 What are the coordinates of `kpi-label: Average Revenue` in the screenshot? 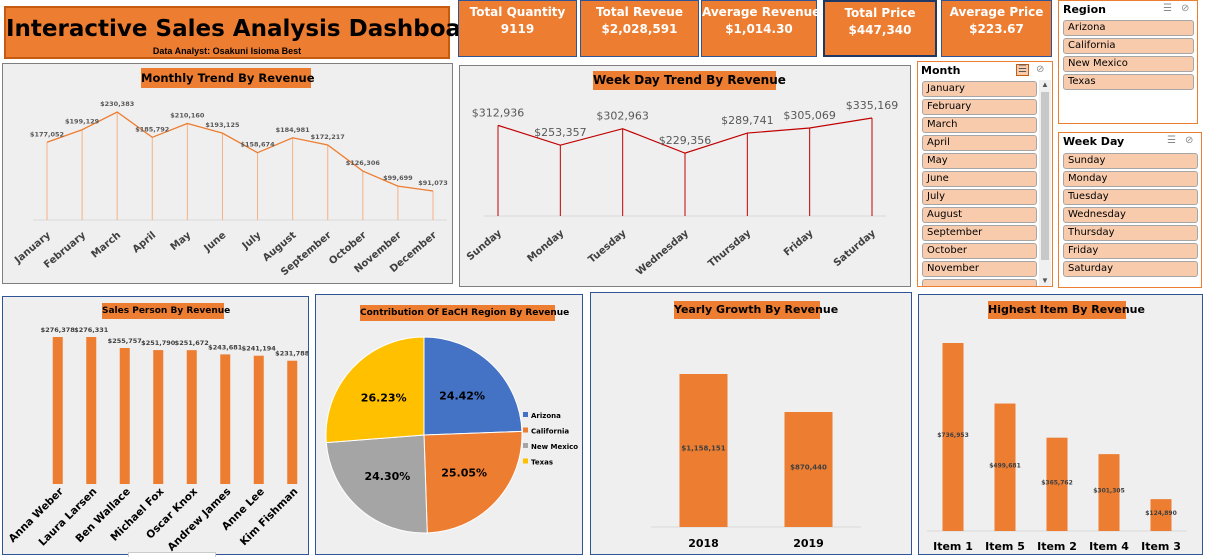 It's located at (761, 12).